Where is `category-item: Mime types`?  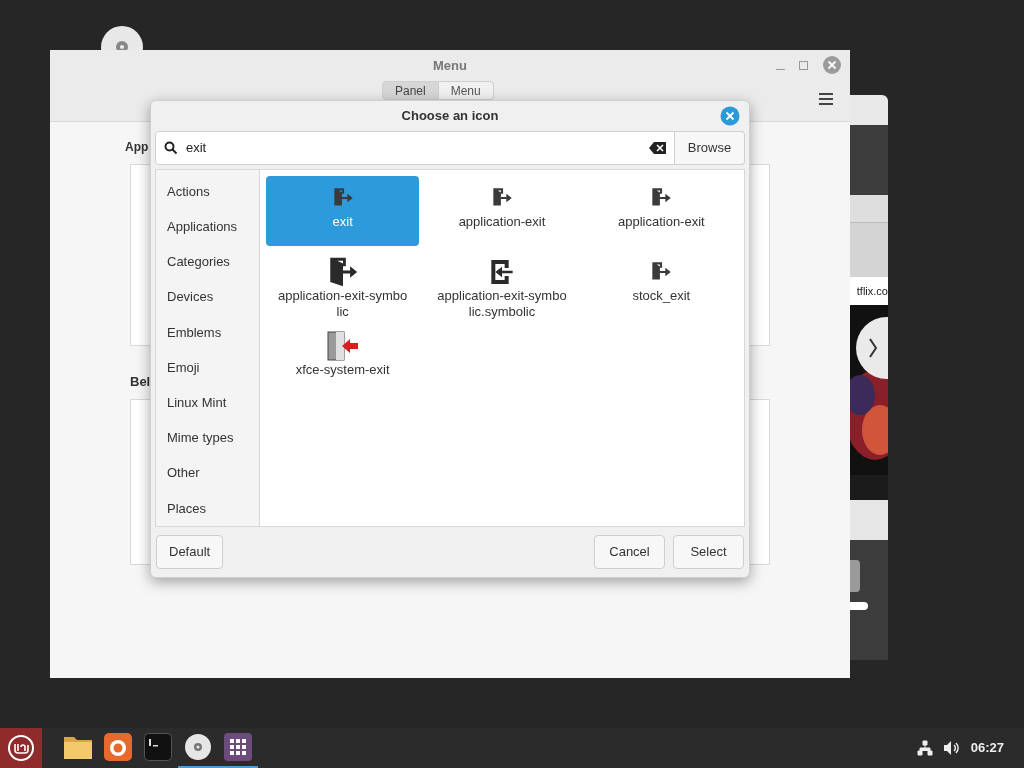
category-item: Mime types is located at coordinates (207, 438).